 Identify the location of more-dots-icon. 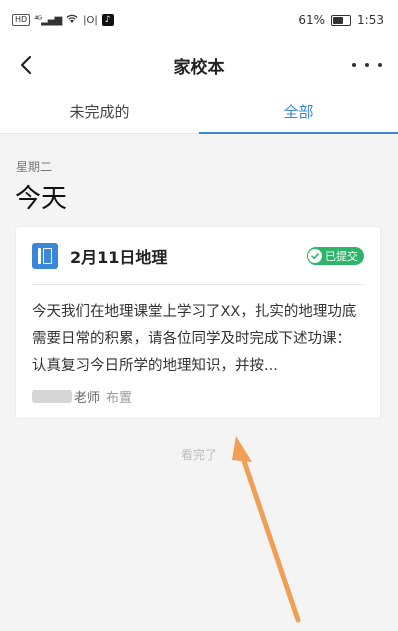
(367, 65).